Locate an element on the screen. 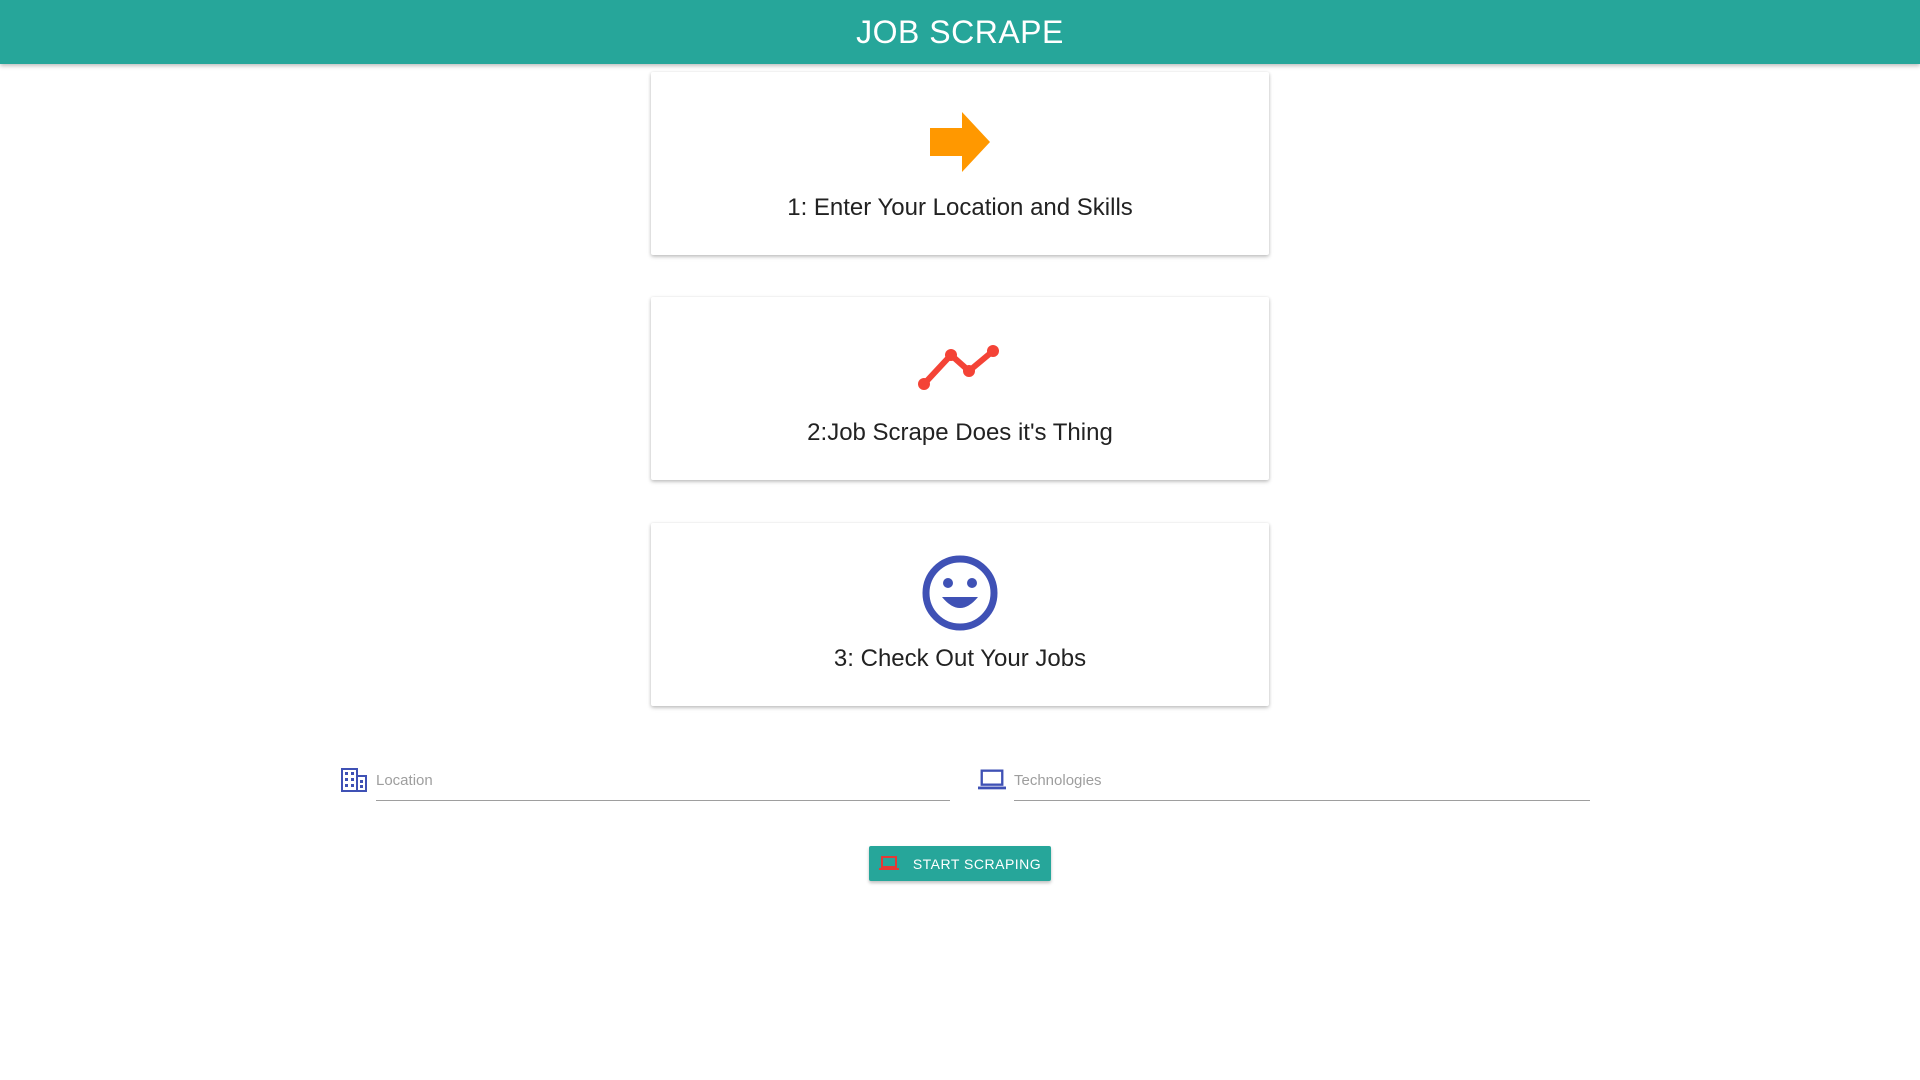 The image size is (1920, 1080). app-bar: JOB SCRAPE is located at coordinates (960, 32).